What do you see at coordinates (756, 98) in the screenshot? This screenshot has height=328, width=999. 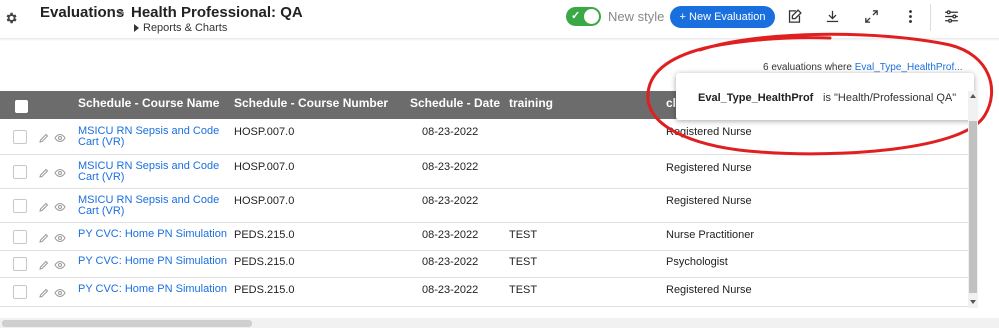 I see `popover-field: Eval_Type_HealthProf` at bounding box center [756, 98].